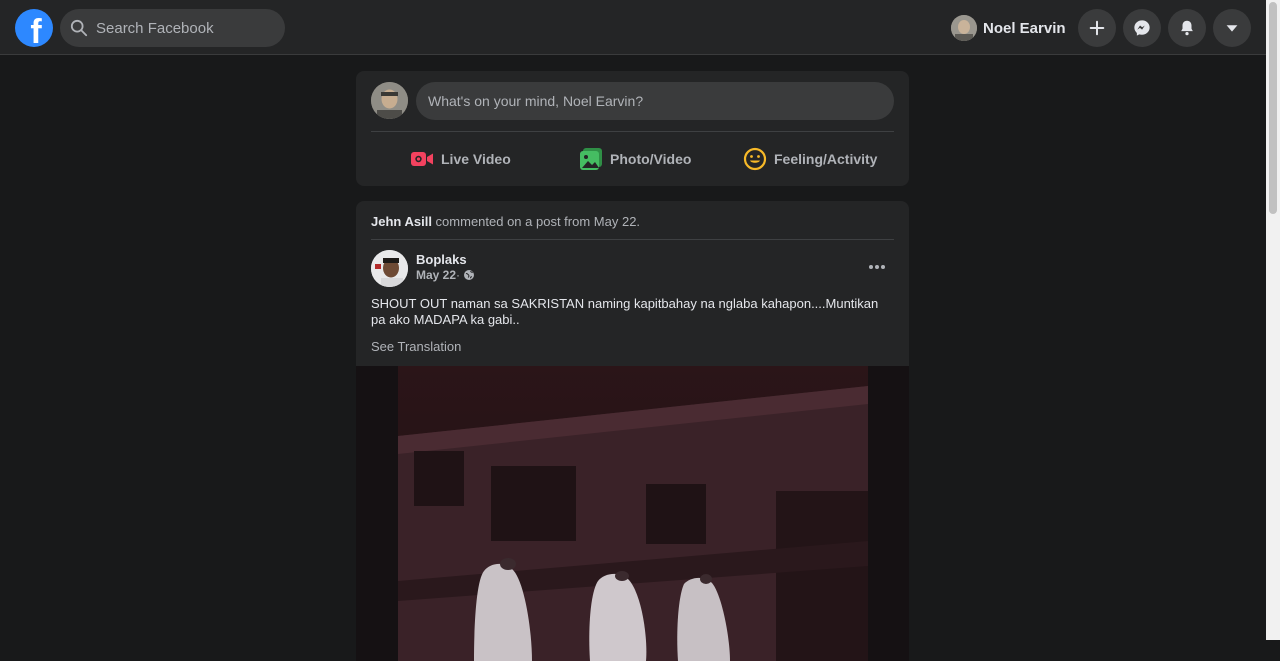 This screenshot has height=661, width=1280. I want to click on post-options-button, so click(877, 267).